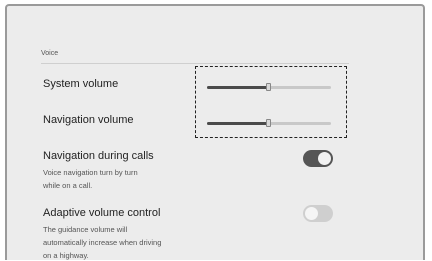 This screenshot has width=432, height=261. I want to click on adaptive-volume-desc-1: The guidance volume will, so click(85, 229).